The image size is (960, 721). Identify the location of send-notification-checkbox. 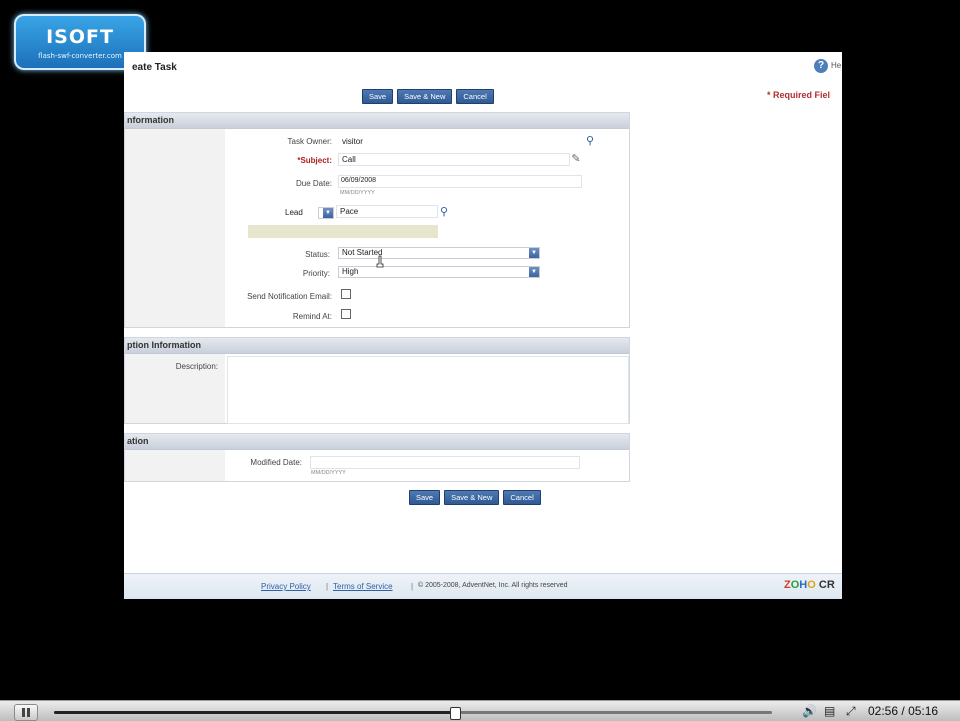
(346, 294).